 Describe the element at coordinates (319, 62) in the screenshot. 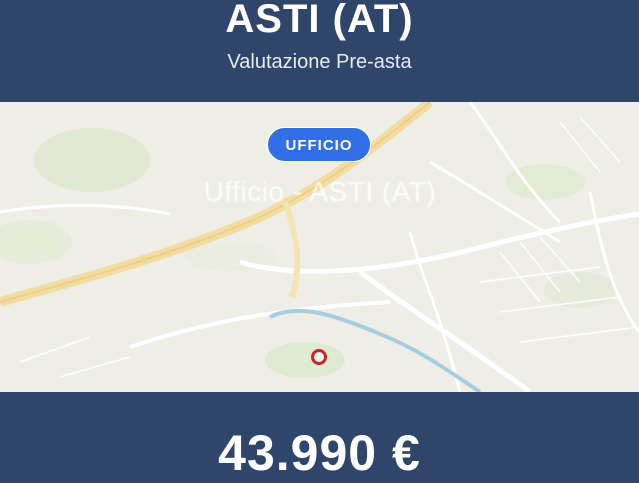

I see `valuation-subtitle: Valutazione Pre-asta` at that location.